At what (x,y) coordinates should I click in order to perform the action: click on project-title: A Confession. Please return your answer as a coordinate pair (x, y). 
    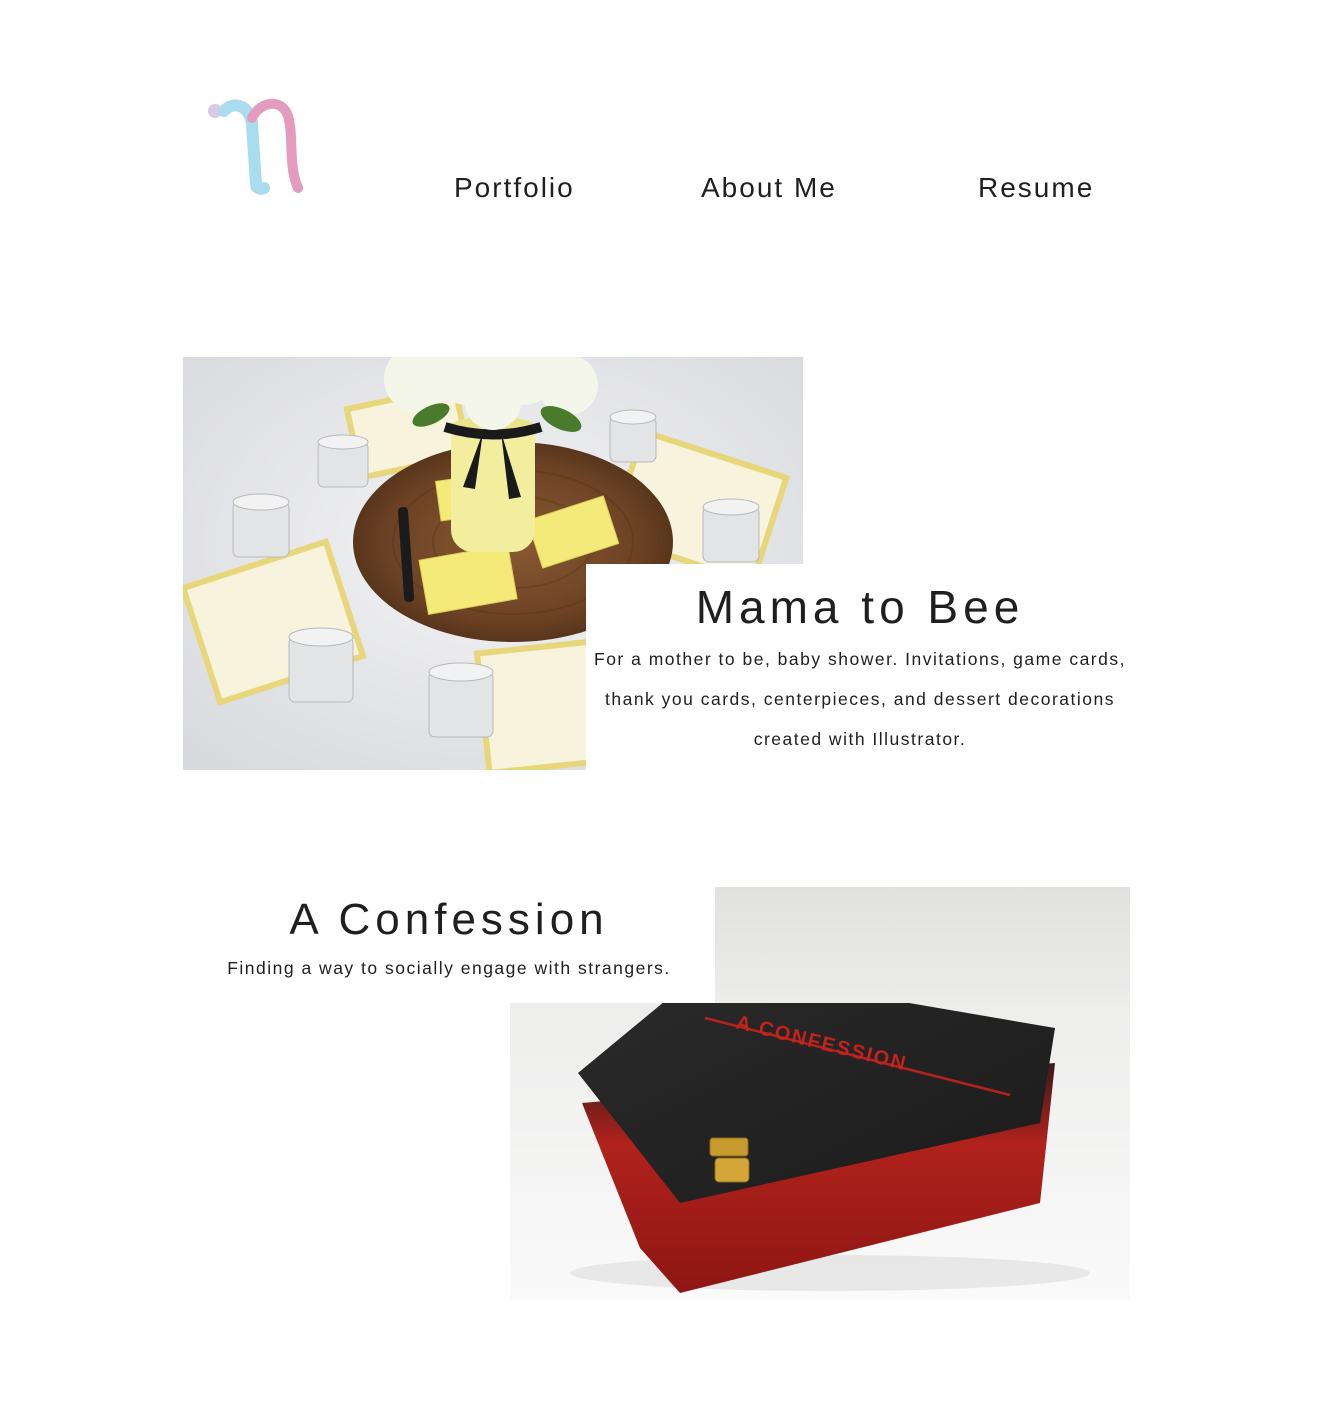
    Looking at the image, I should click on (449, 920).